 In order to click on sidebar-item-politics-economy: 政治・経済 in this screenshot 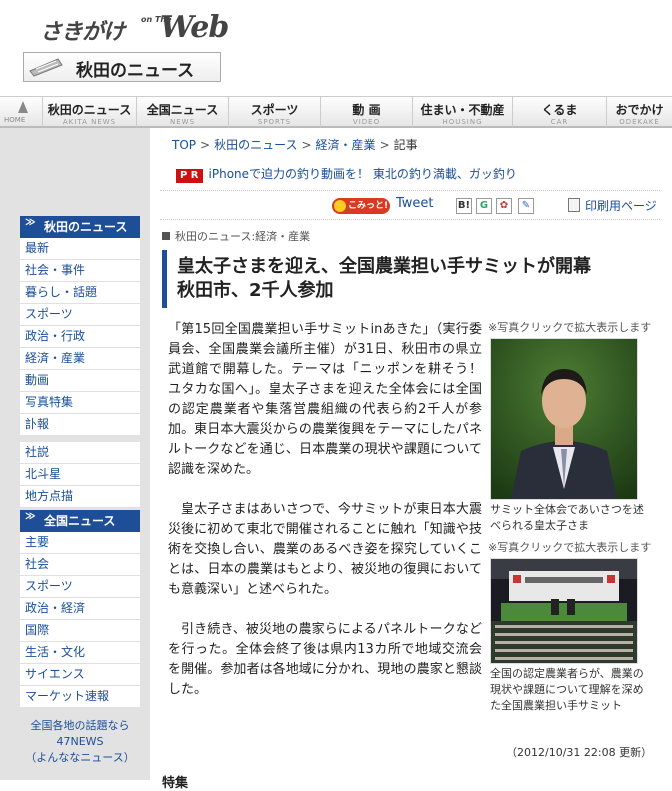, I will do `click(80, 609)`.